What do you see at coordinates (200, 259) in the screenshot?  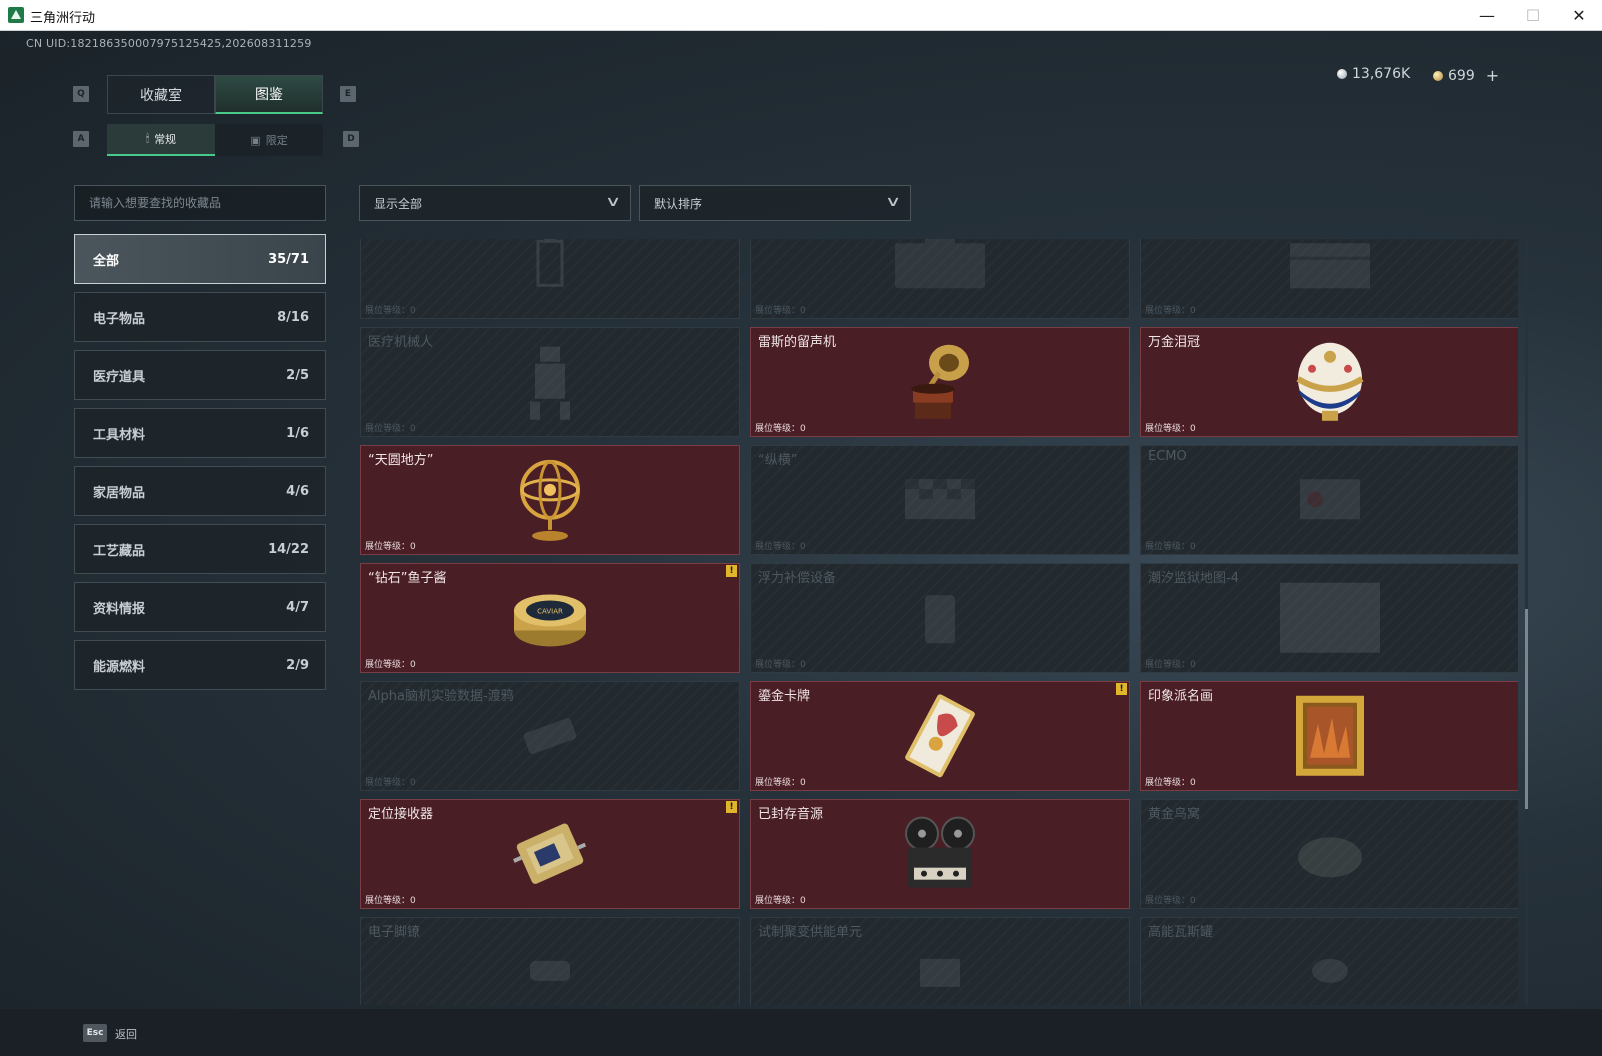 I see `category-all: 全部 35/71` at bounding box center [200, 259].